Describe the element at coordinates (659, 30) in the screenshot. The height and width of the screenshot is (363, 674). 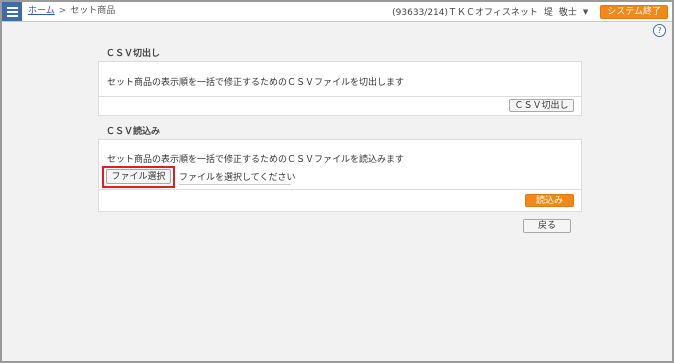
I see `help-icon: ?` at that location.